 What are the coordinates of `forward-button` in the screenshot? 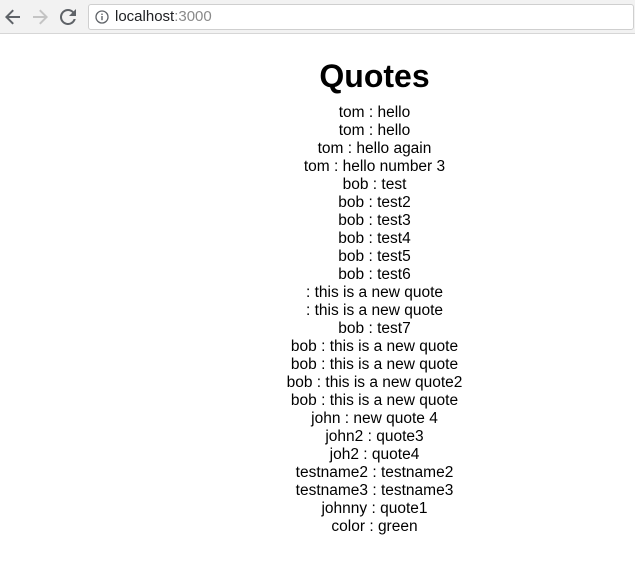 It's located at (40, 17).